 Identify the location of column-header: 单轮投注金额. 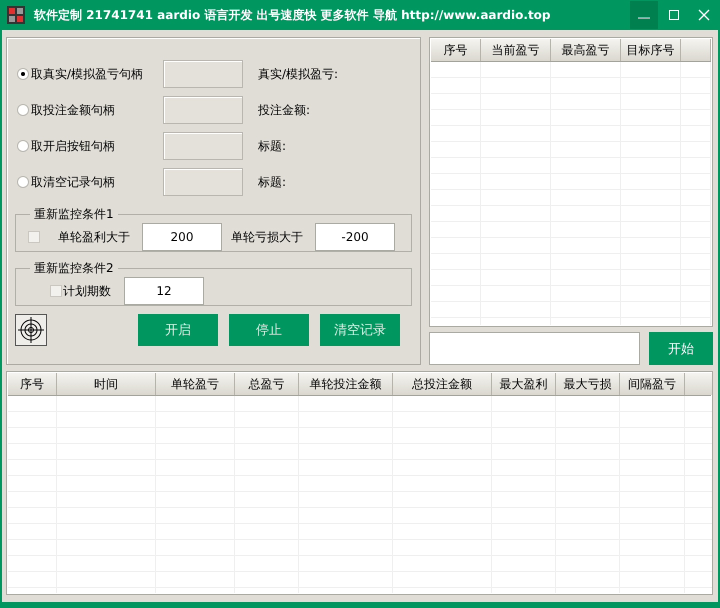
(346, 384).